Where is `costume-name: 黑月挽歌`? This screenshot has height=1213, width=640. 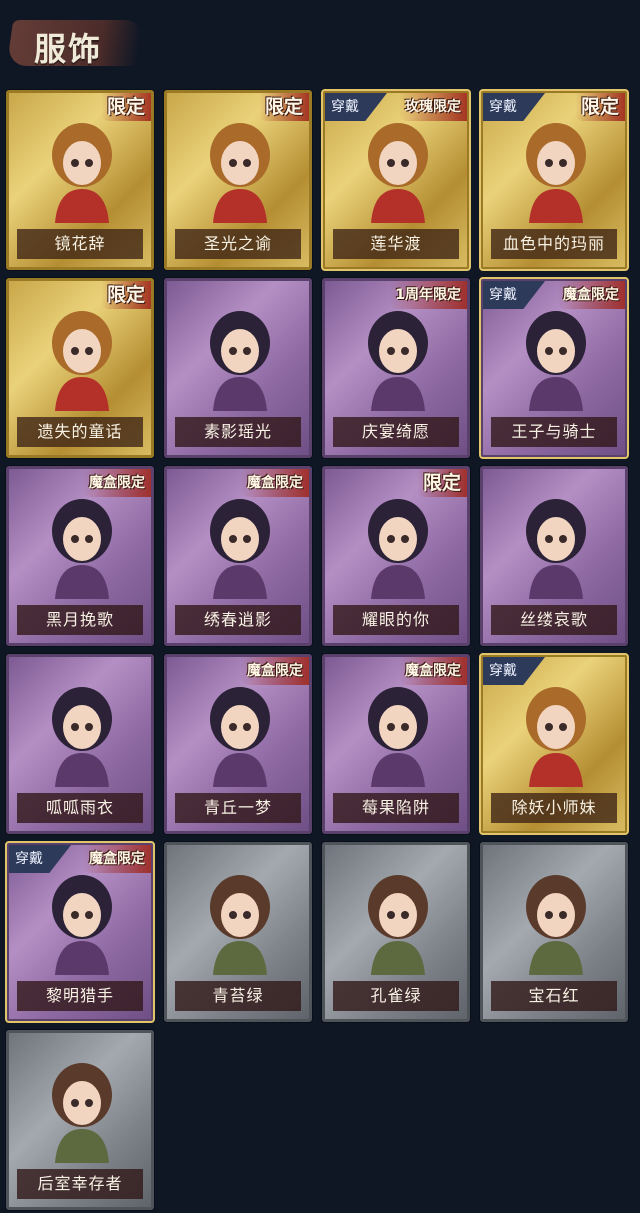
costume-name: 黑月挽歌 is located at coordinates (80, 620).